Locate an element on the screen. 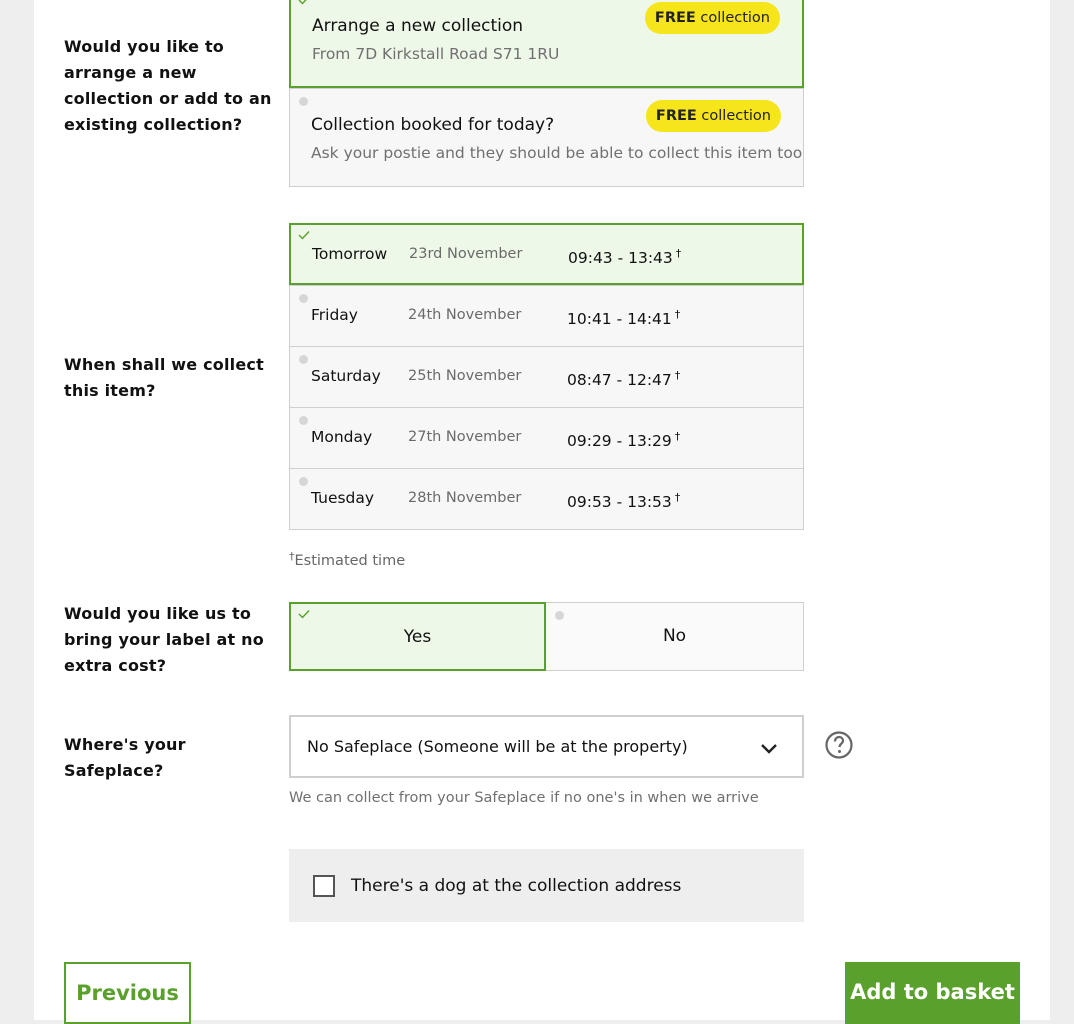  dog-checkbox-row: There's a dog at the collection address is located at coordinates (546, 885).